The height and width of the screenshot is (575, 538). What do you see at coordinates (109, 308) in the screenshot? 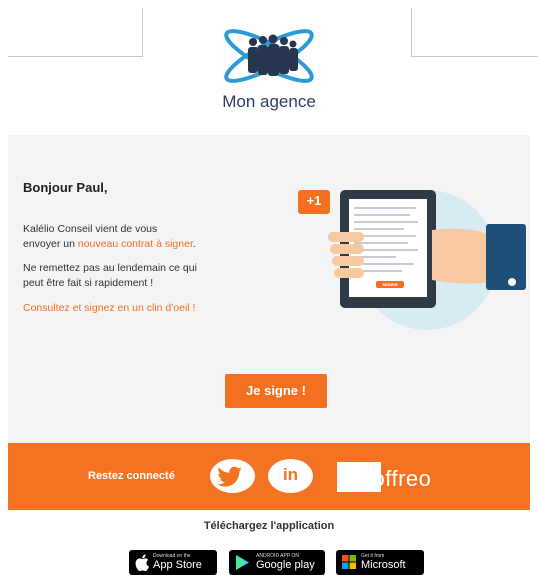
I see `consult-link: Consultez et signez en un clin d'oeil !` at bounding box center [109, 308].